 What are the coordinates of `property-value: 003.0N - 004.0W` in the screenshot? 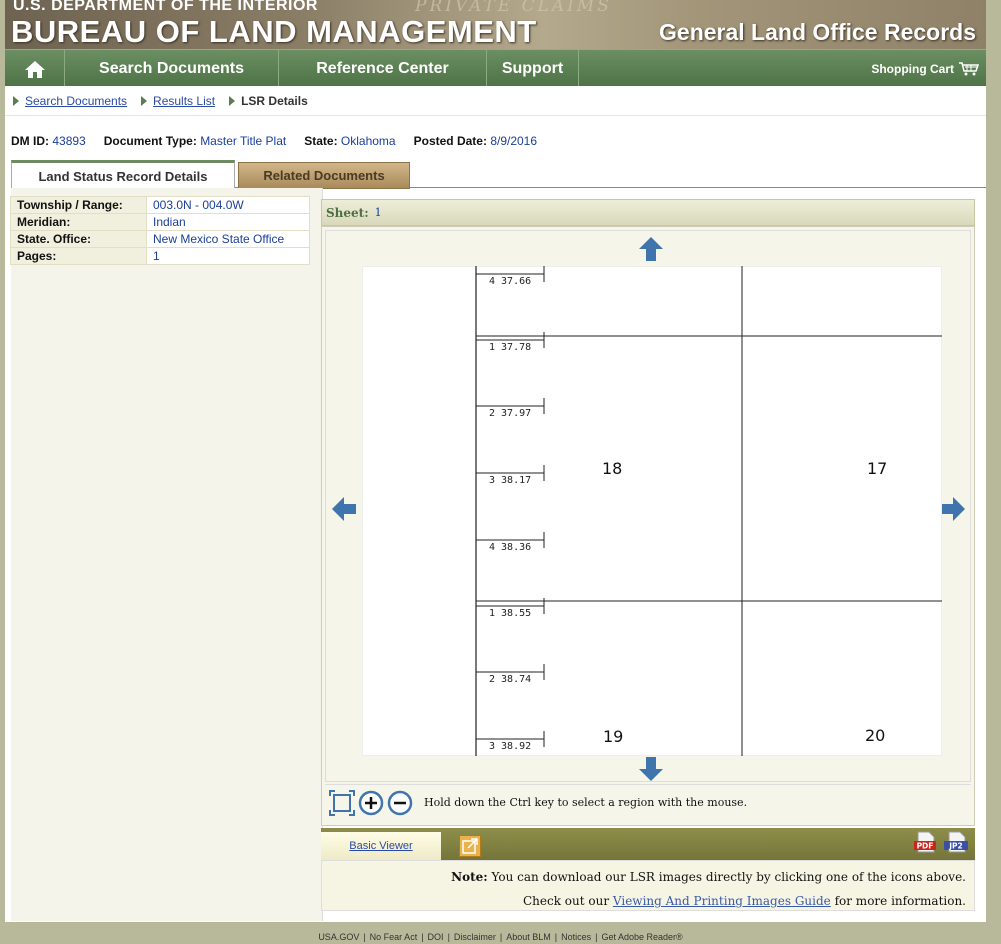 It's located at (228, 205).